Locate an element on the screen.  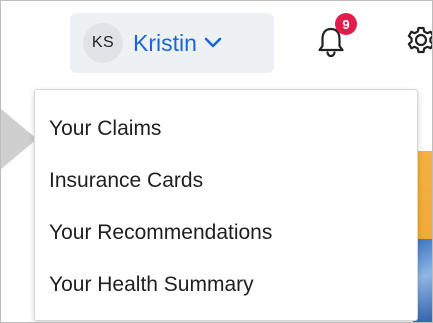
user-name: Kristin is located at coordinates (165, 42).